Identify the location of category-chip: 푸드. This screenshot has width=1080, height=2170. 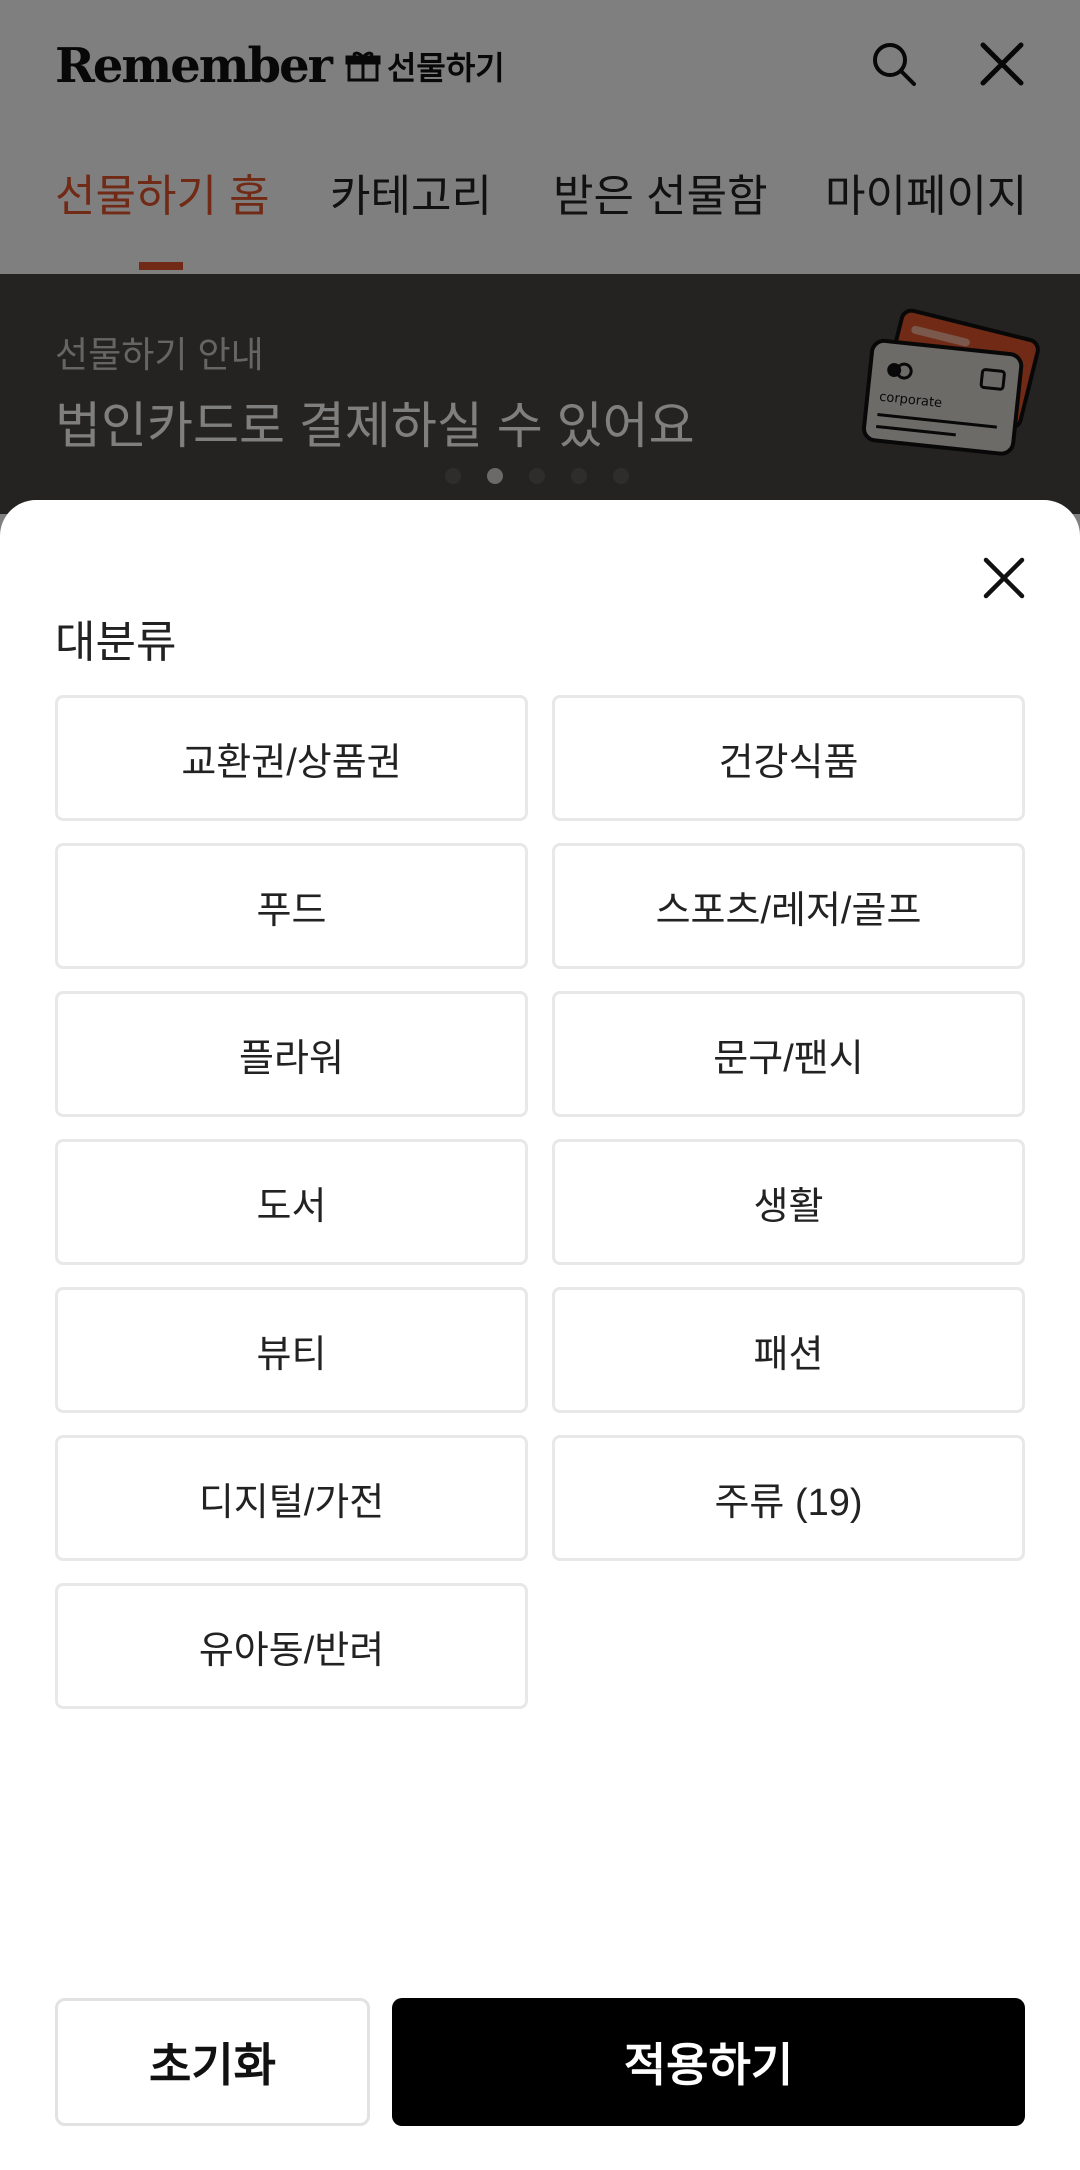
(291, 906).